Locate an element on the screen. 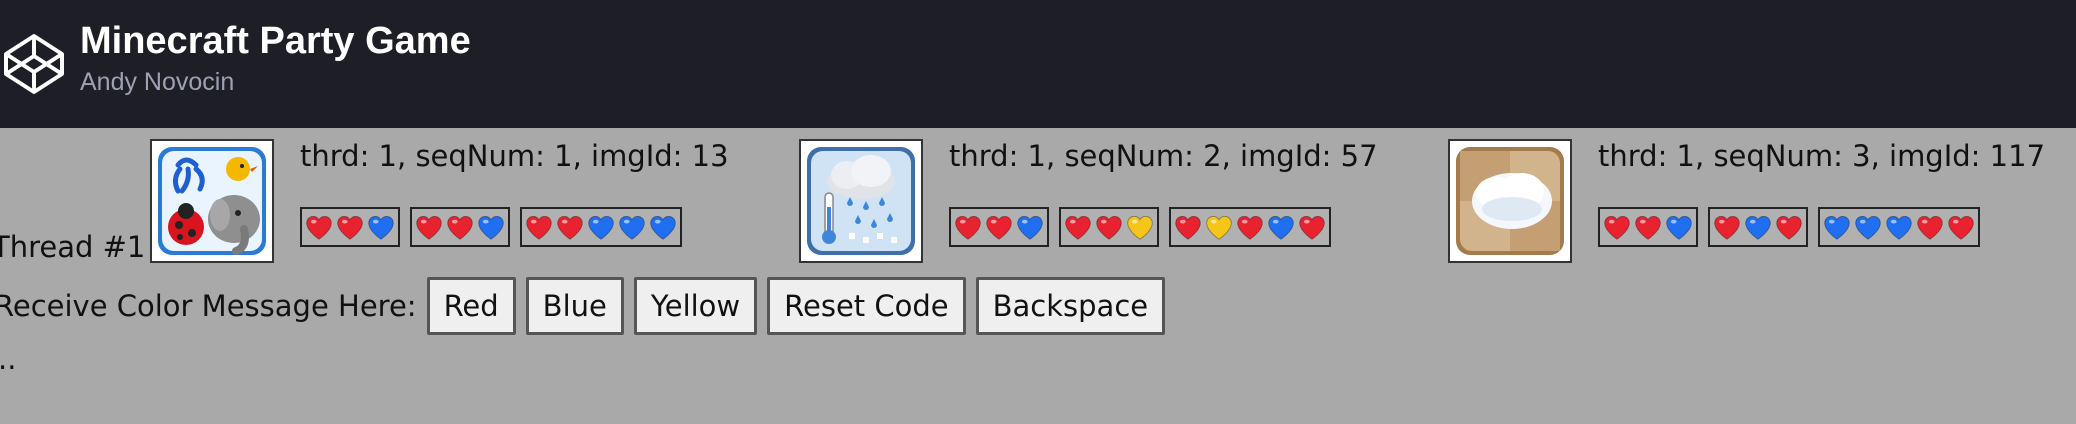  codepen-logo-icon is located at coordinates (34, 64).